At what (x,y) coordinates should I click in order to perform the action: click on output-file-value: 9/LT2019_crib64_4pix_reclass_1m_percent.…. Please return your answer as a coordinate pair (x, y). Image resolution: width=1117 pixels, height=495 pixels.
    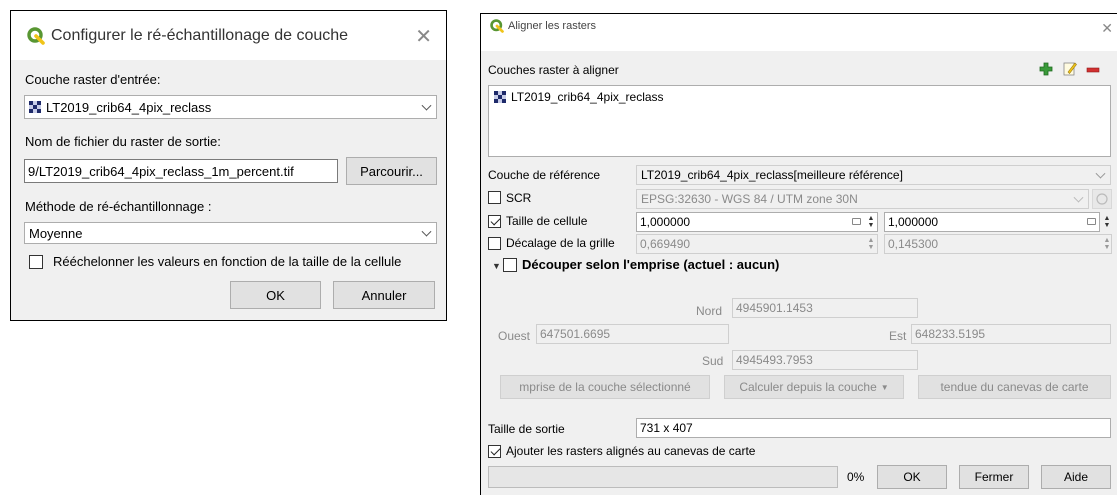
    Looking at the image, I should click on (161, 171).